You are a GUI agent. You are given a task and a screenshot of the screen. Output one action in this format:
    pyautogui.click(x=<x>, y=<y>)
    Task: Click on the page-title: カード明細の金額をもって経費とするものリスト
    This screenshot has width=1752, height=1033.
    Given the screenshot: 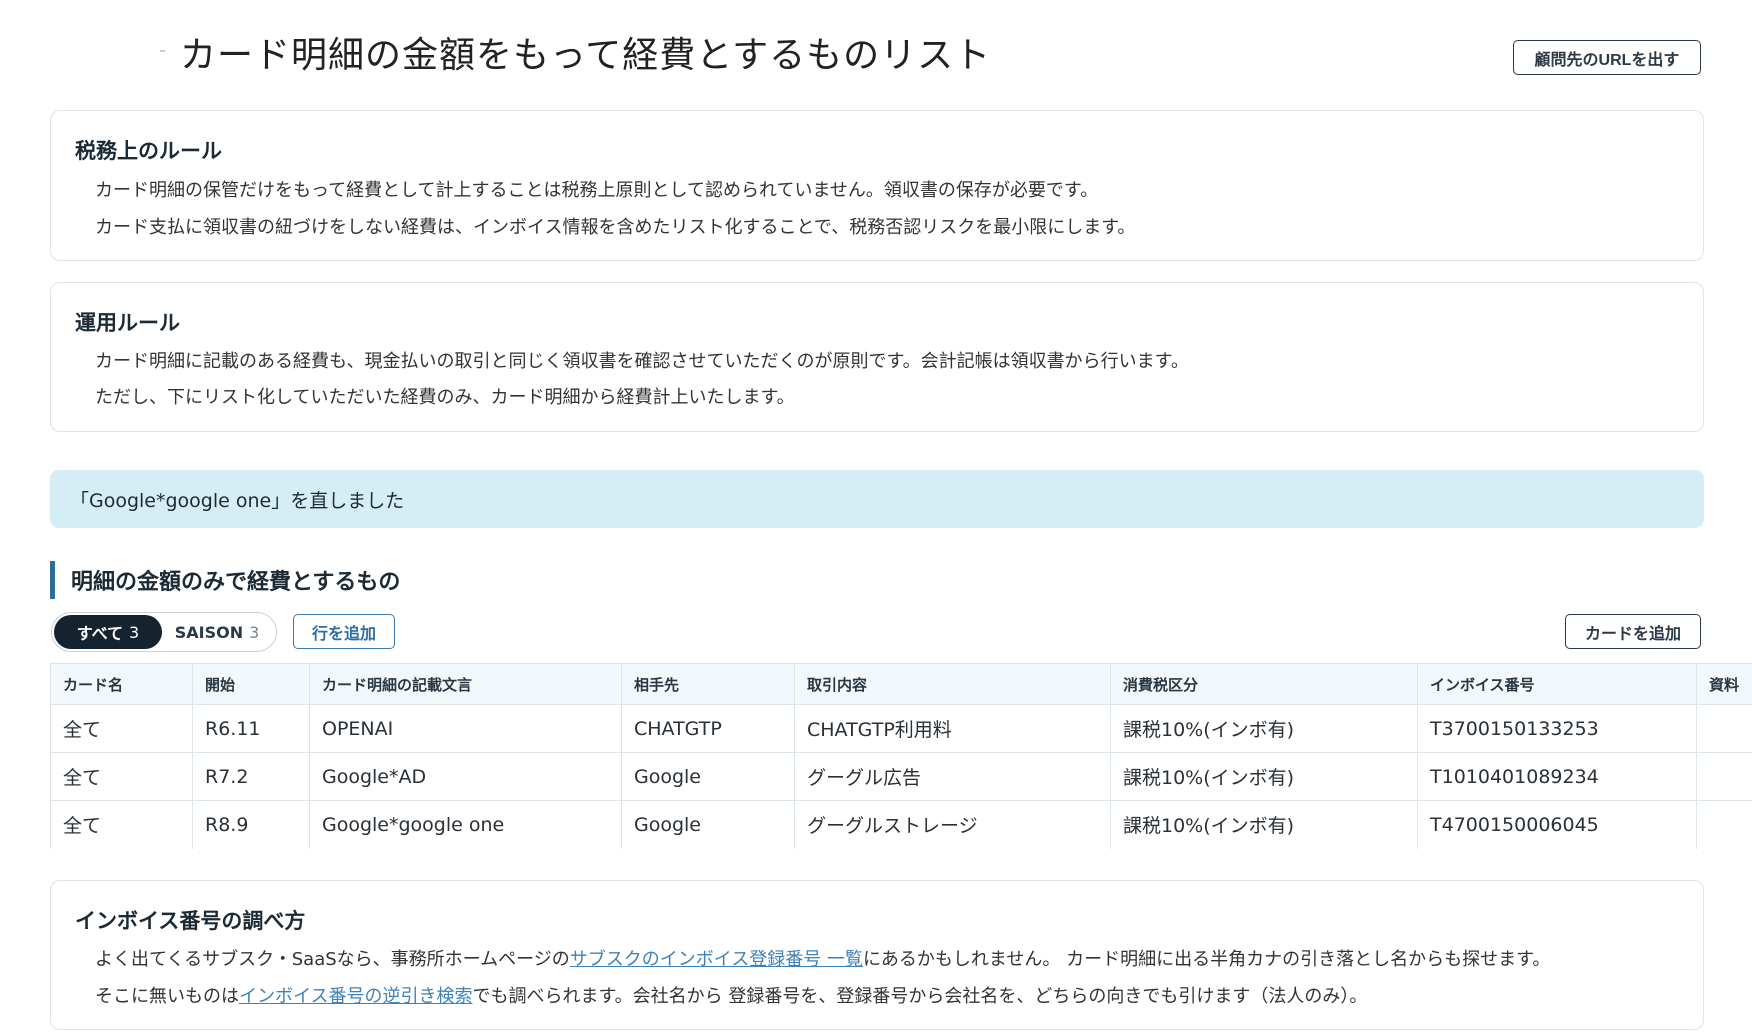 What is the action you would take?
    pyautogui.click(x=575, y=52)
    